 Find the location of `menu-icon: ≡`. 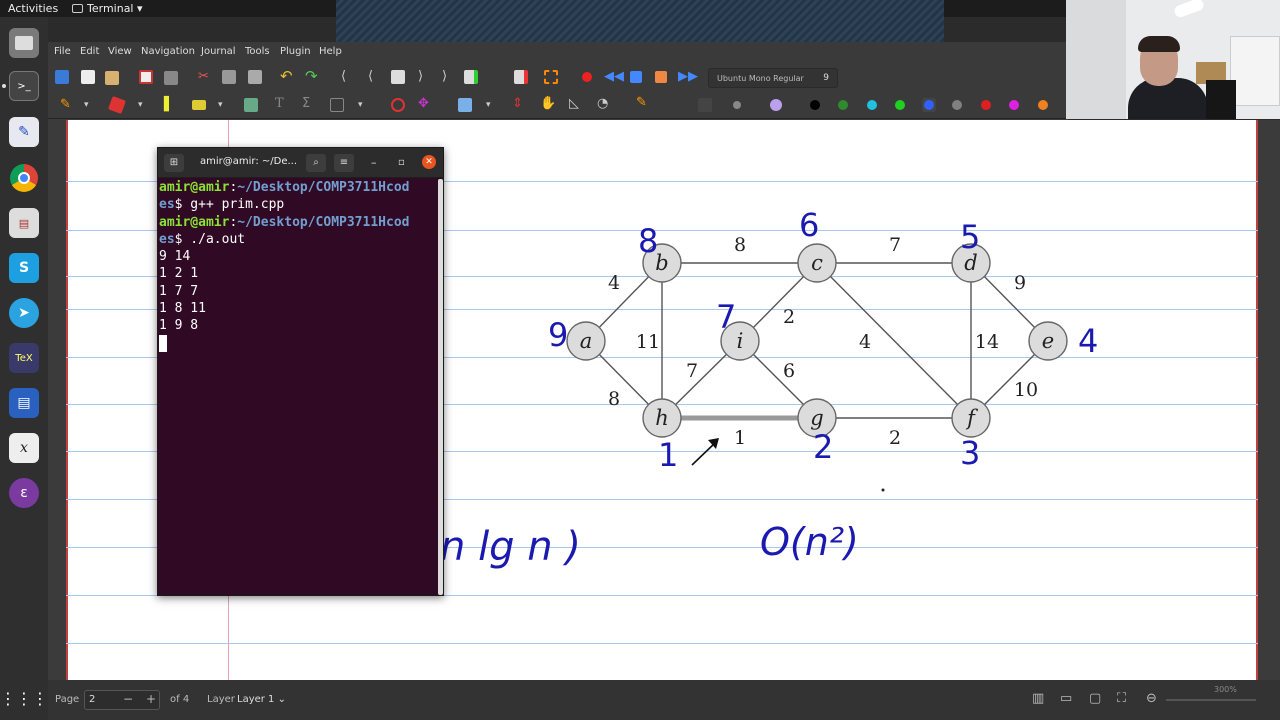

menu-icon: ≡ is located at coordinates (344, 162).